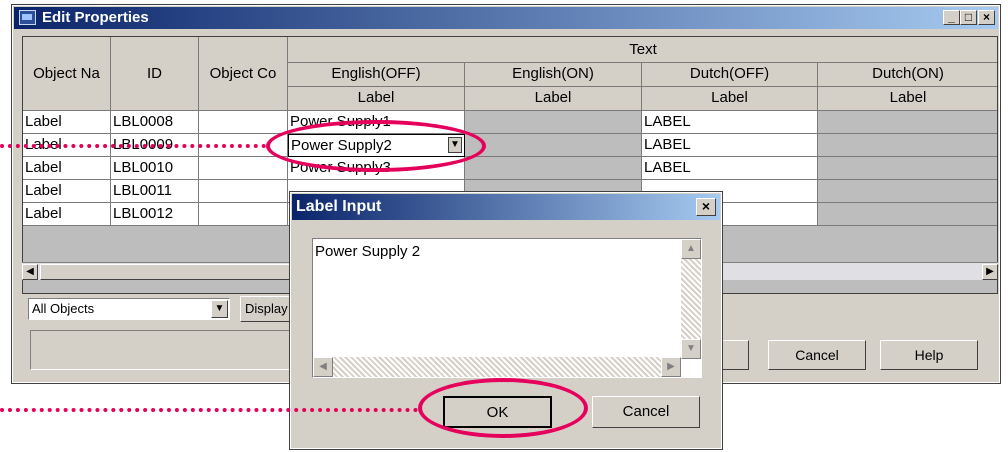  What do you see at coordinates (506, 207) in the screenshot?
I see `dialog-titlebar: Label Input ×` at bounding box center [506, 207].